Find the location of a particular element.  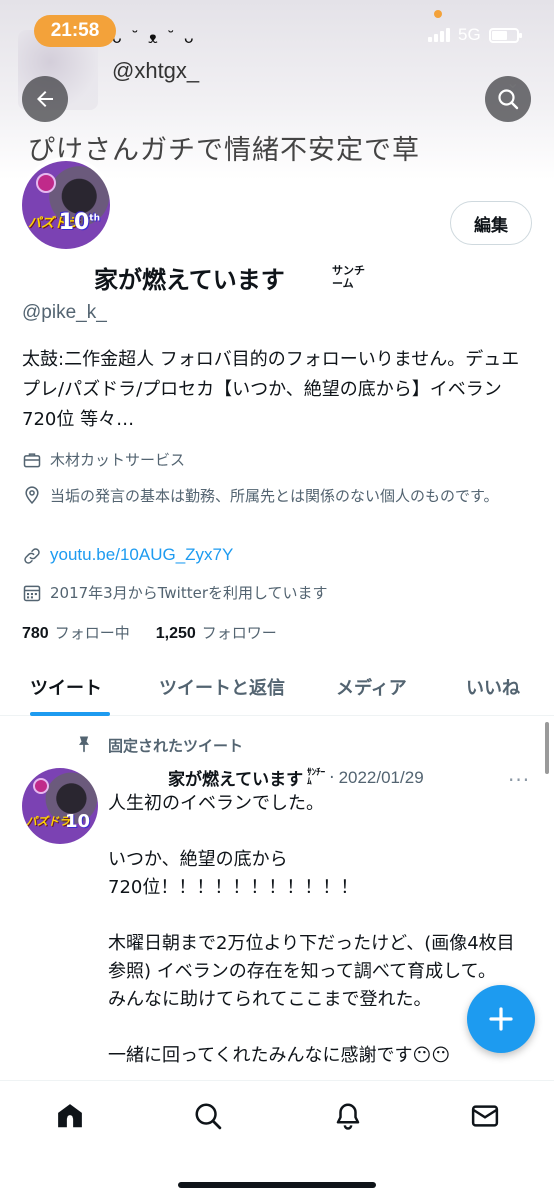

network-type: 5G is located at coordinates (469, 34).